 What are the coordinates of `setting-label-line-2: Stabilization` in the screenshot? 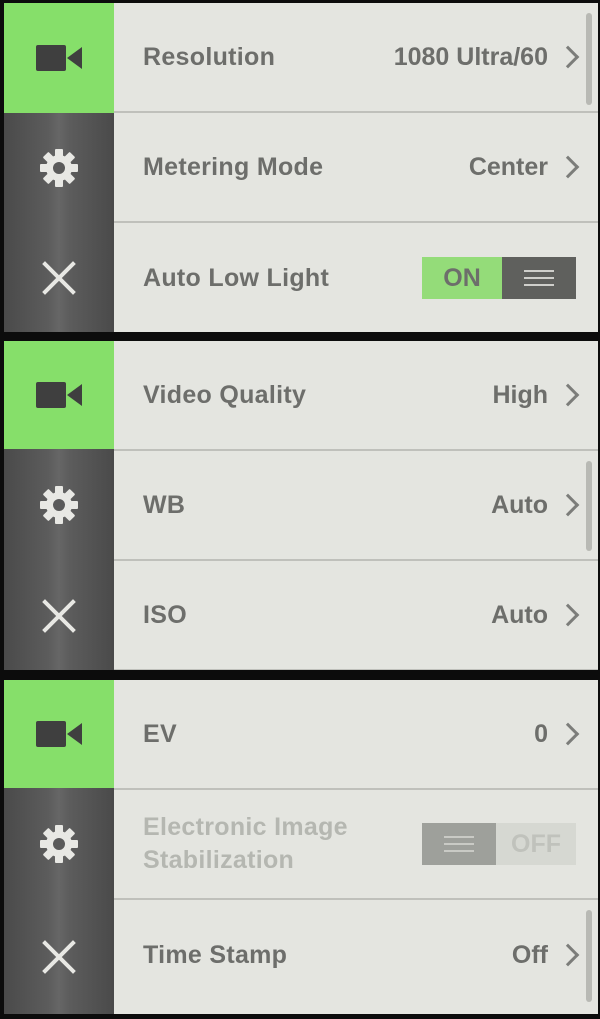 It's located at (219, 860).